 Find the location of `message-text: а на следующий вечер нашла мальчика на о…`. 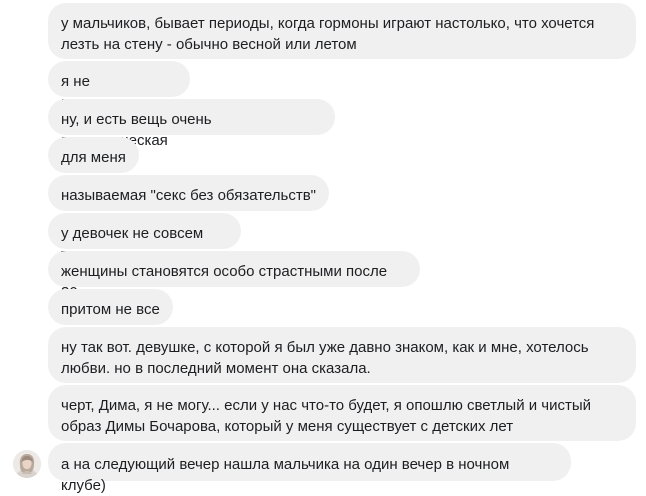

message-text: а на следующий вечер нашла мальчика на о… is located at coordinates (285, 475).